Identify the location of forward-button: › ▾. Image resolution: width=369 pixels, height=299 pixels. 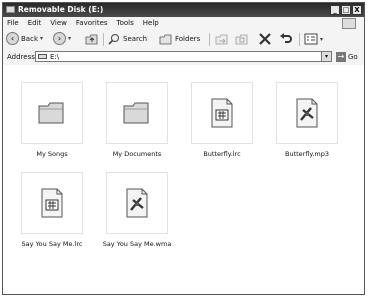
(62, 38).